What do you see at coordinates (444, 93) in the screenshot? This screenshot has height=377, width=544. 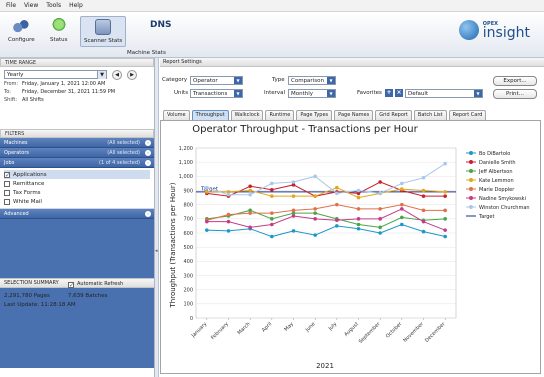 I see `favorites-select: Default ▼` at bounding box center [444, 93].